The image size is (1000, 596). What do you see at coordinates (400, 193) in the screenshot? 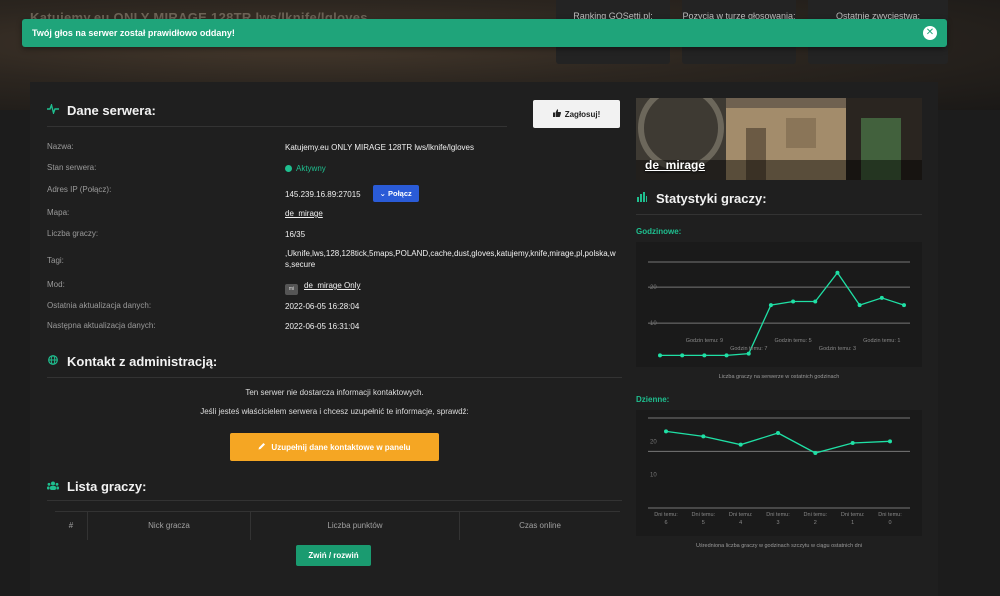
I see `connect-label: Połącz` at bounding box center [400, 193].